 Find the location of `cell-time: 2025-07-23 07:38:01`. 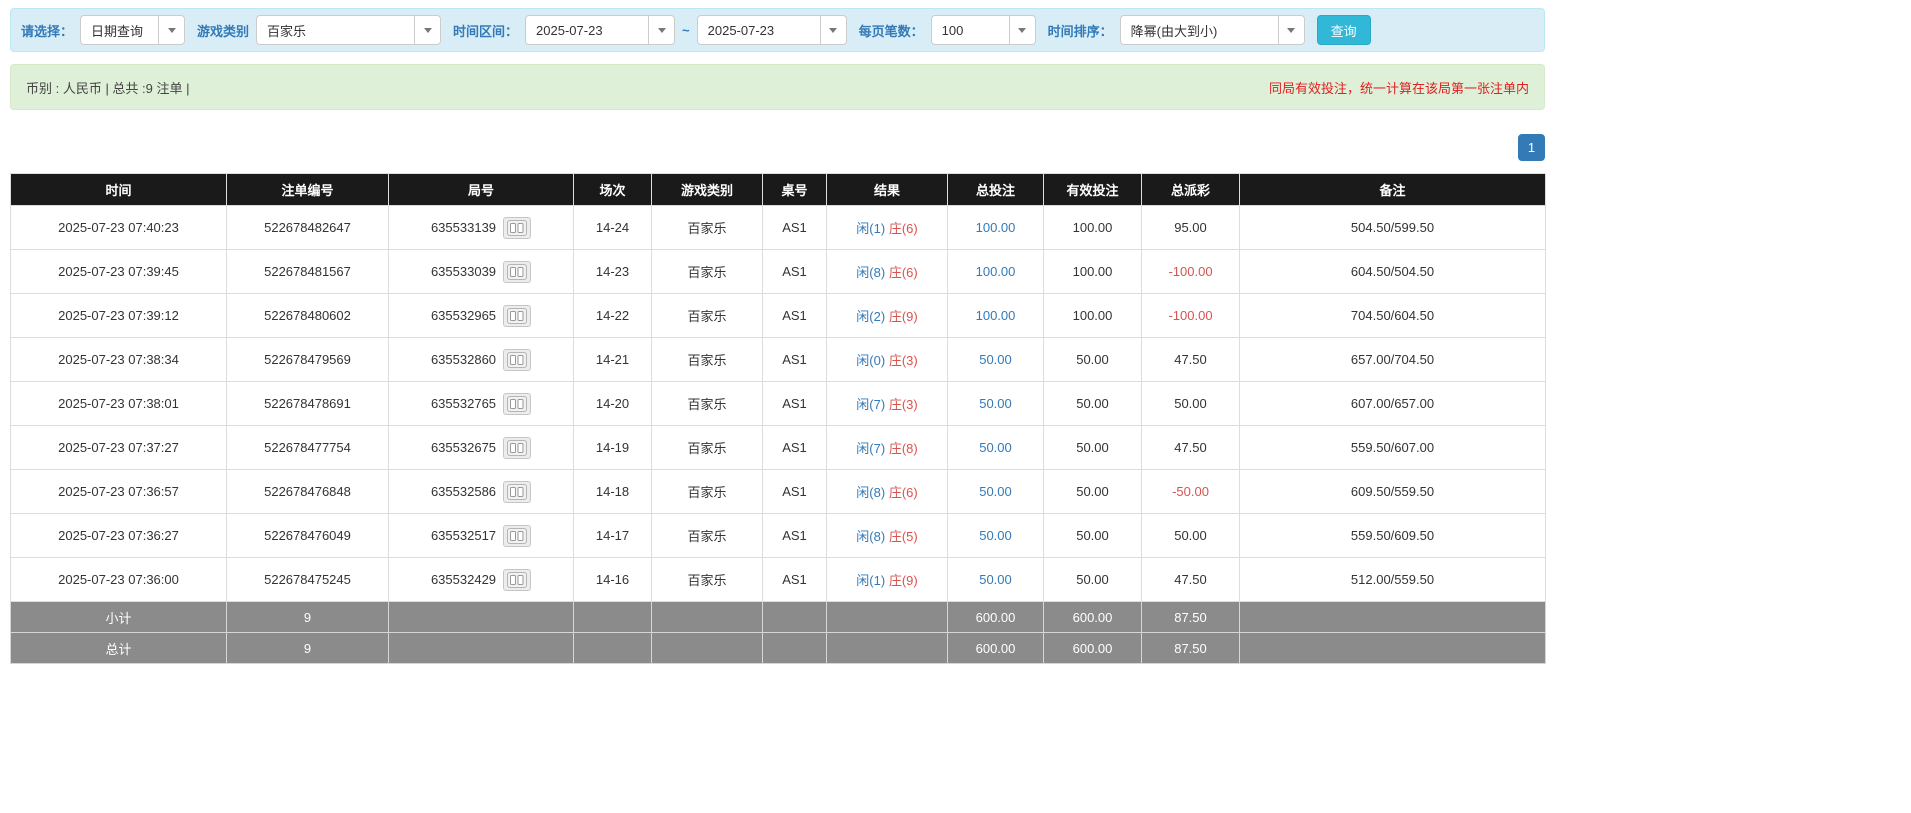

cell-time: 2025-07-23 07:38:01 is located at coordinates (118, 403).